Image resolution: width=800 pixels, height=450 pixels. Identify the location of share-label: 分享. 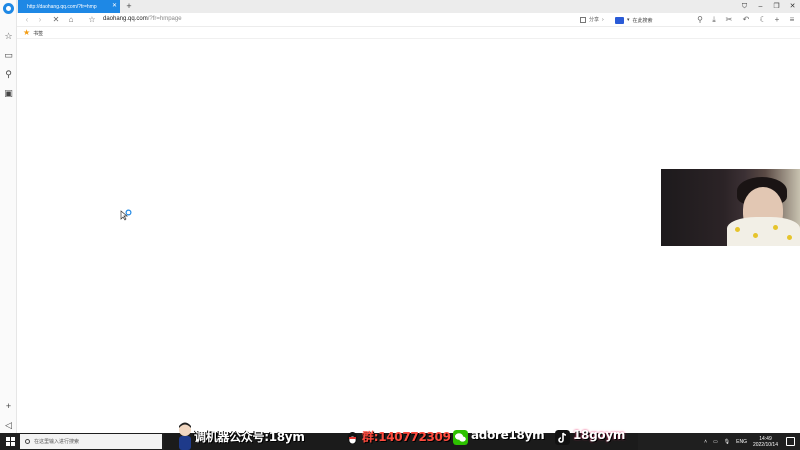
(594, 20).